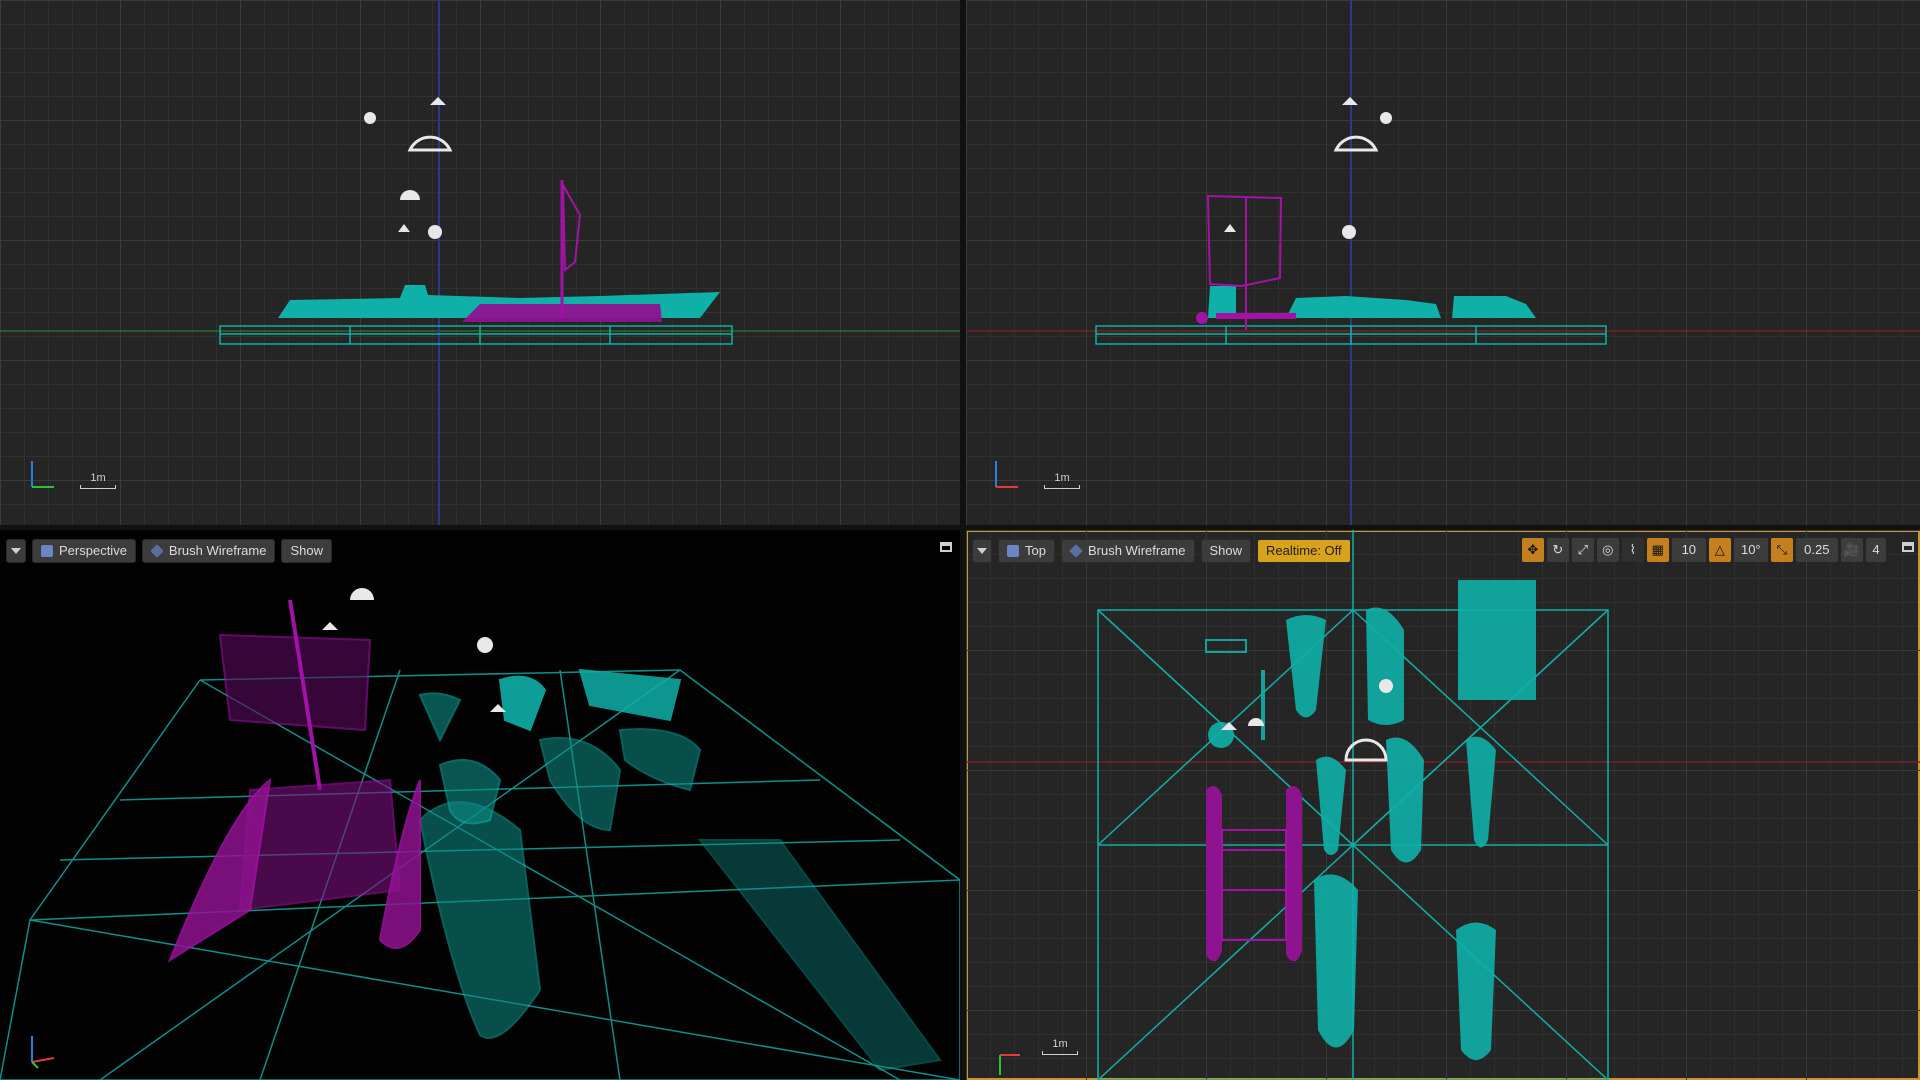 This screenshot has height=1080, width=1920. What do you see at coordinates (1632, 550) in the screenshot?
I see `surface-snapping-icon: ⌇` at bounding box center [1632, 550].